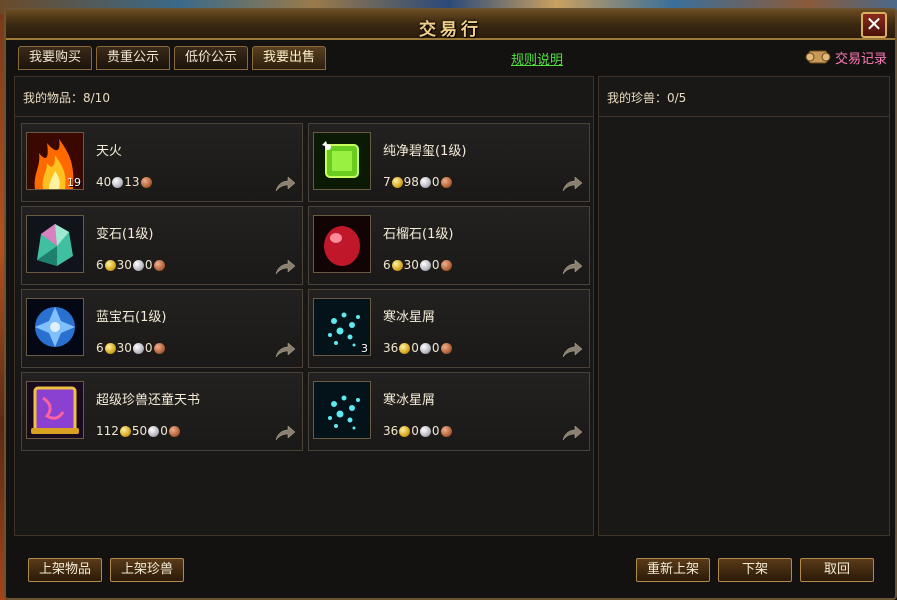 This screenshot has width=897, height=600. What do you see at coordinates (418, 234) in the screenshot?
I see `item-name: 石榴石(1级)` at bounding box center [418, 234].